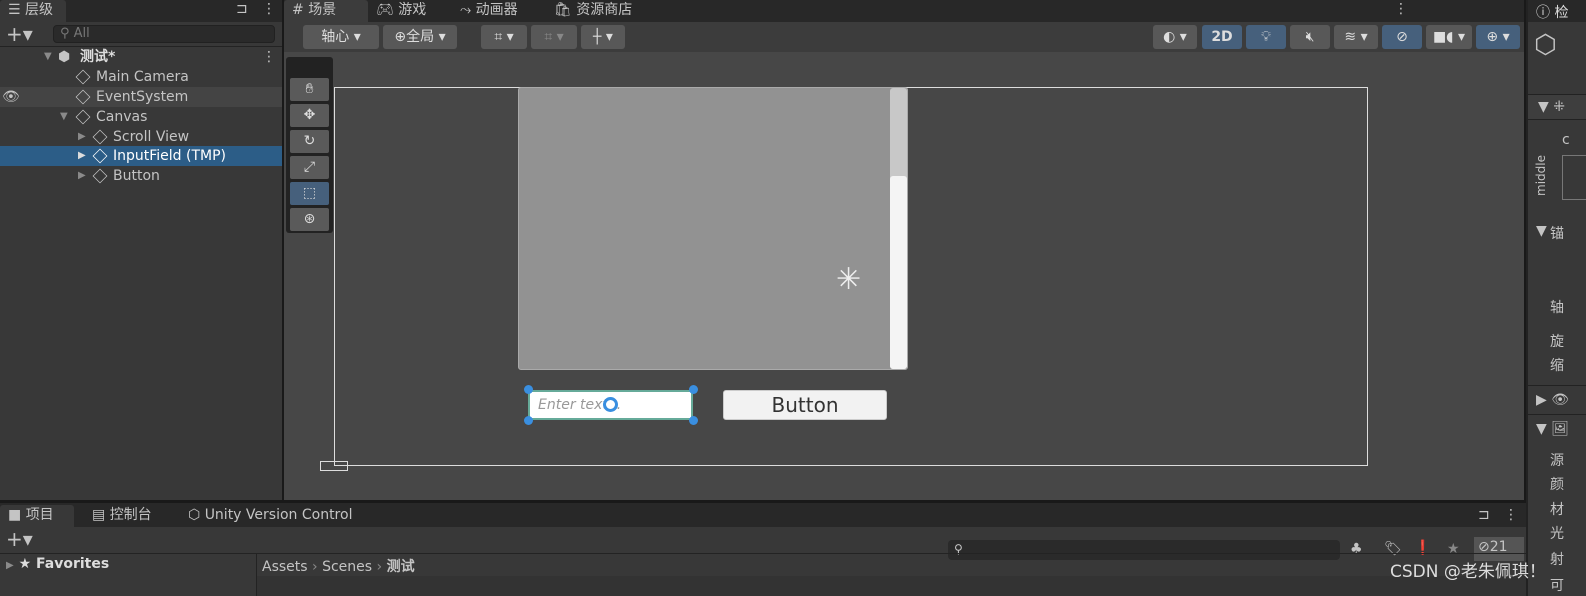  Describe the element at coordinates (326, 11) in the screenshot. I see `tab-scene: # 场景` at that location.